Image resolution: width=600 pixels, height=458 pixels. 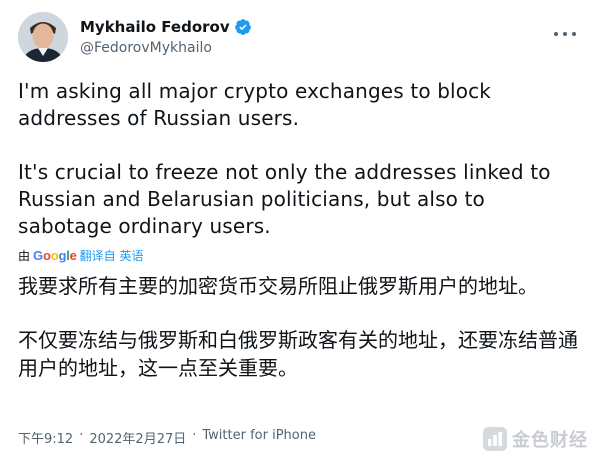 I want to click on tweet-date: 2022年2月27日, so click(x=137, y=437).